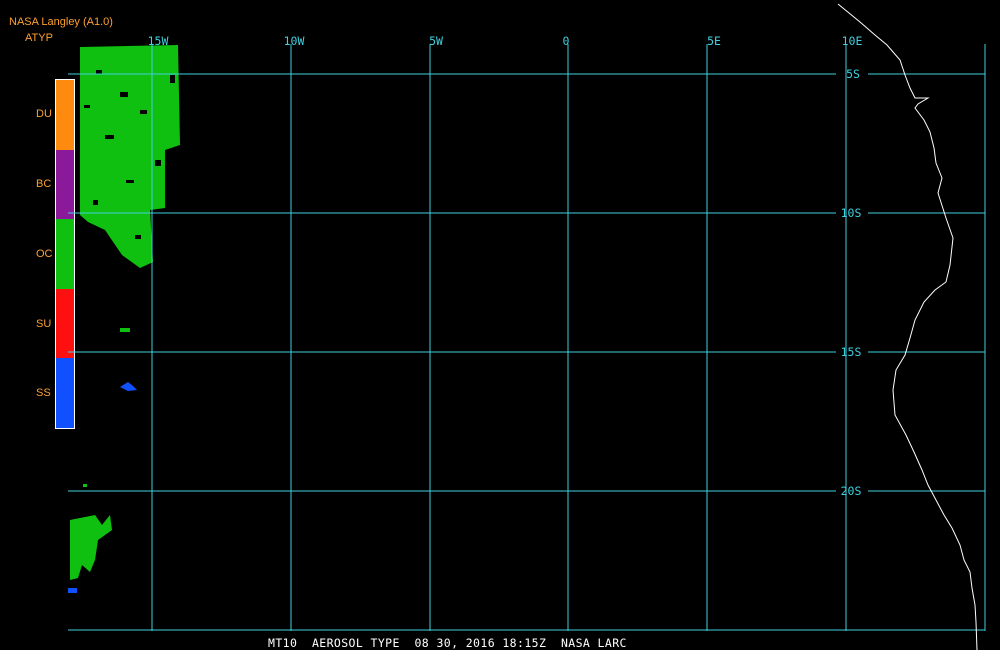  I want to click on coastline, so click(907, 326).